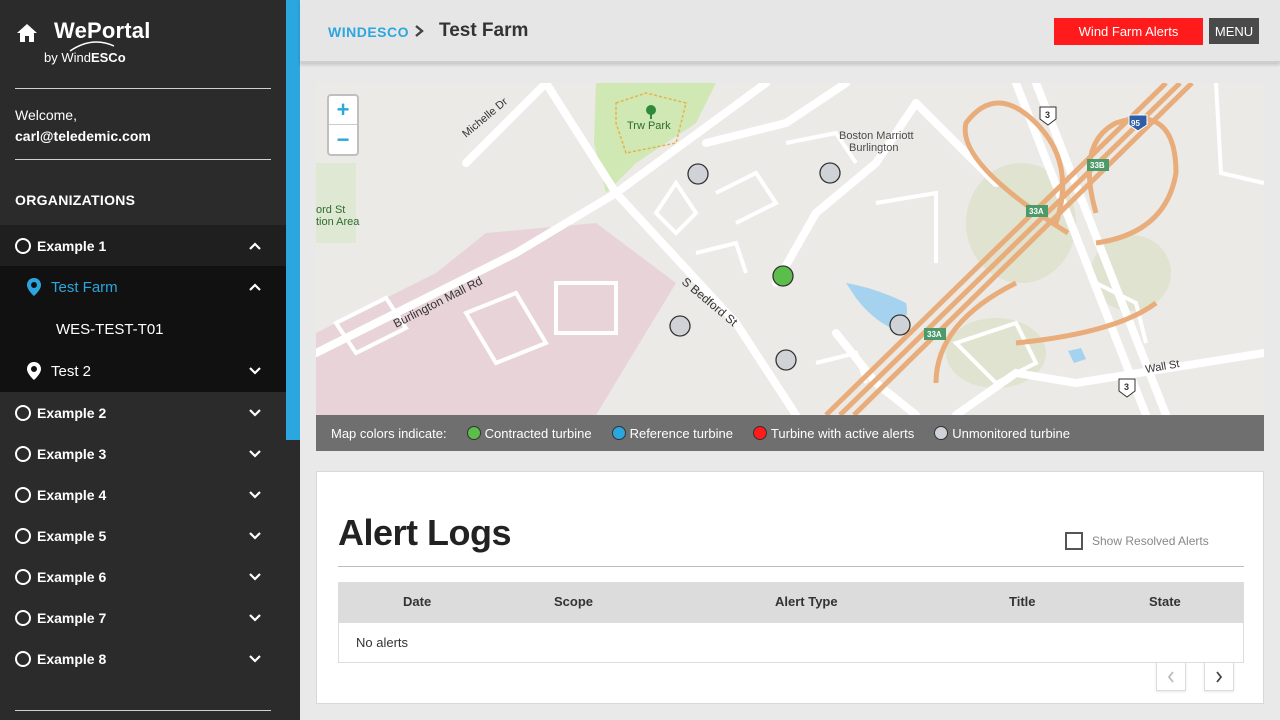 Image resolution: width=1280 pixels, height=720 pixels. I want to click on show-resolved-toggle: Show Resolved Alerts, so click(1137, 541).